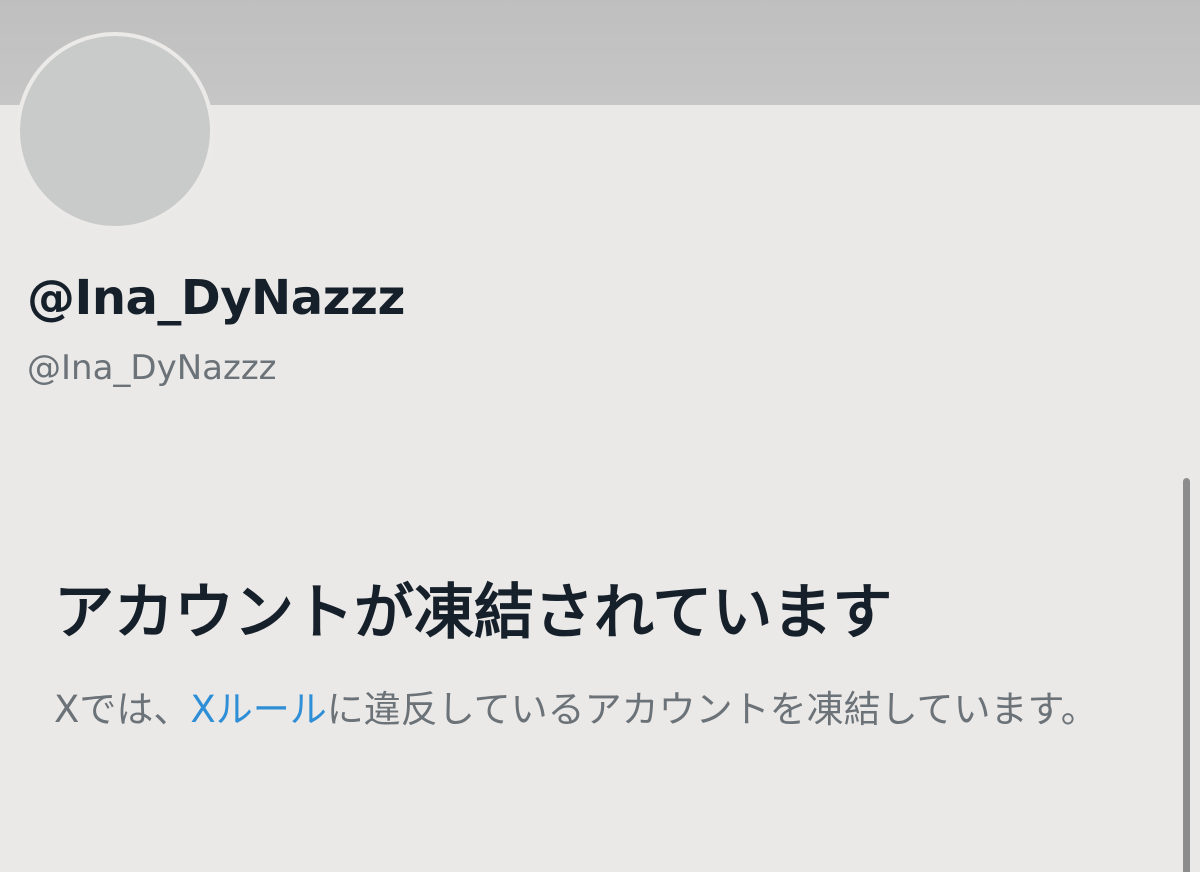 This screenshot has height=872, width=1200. Describe the element at coordinates (258, 709) in the screenshot. I see `x-rules-link: Xルール` at that location.